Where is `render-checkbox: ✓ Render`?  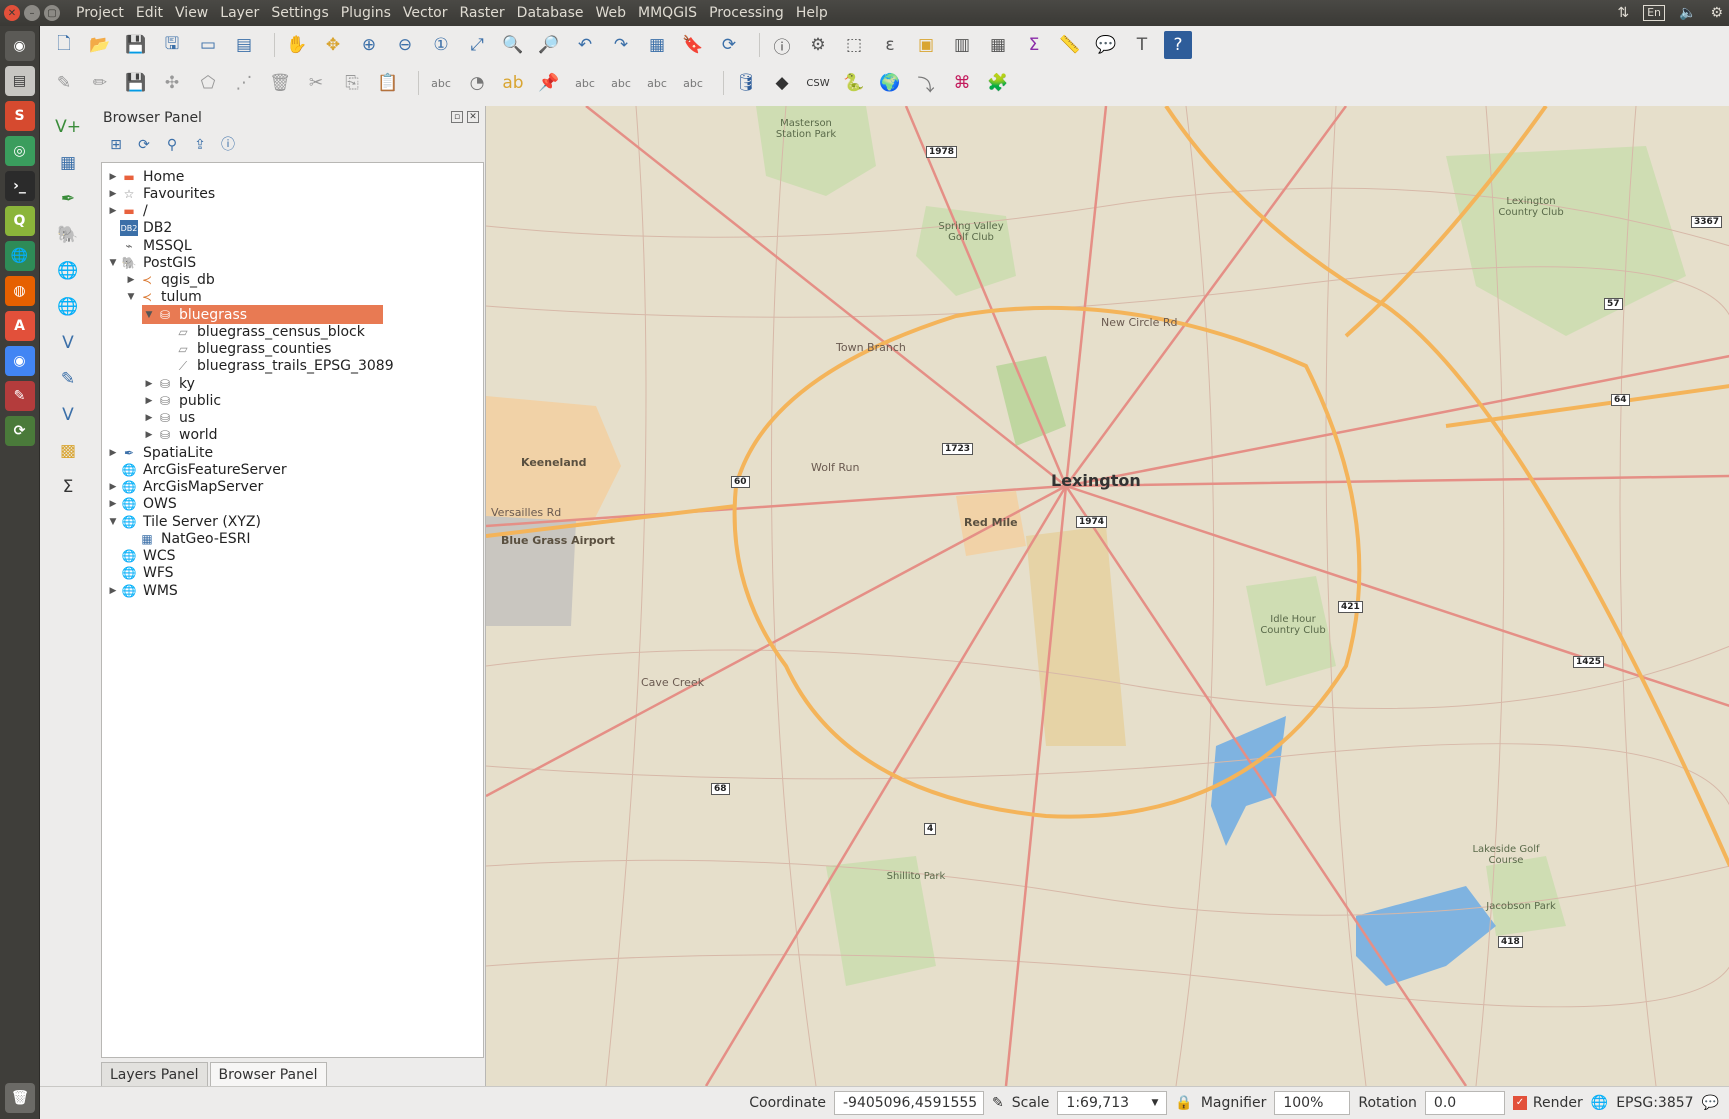
render-checkbox: ✓ Render is located at coordinates (1547, 1103).